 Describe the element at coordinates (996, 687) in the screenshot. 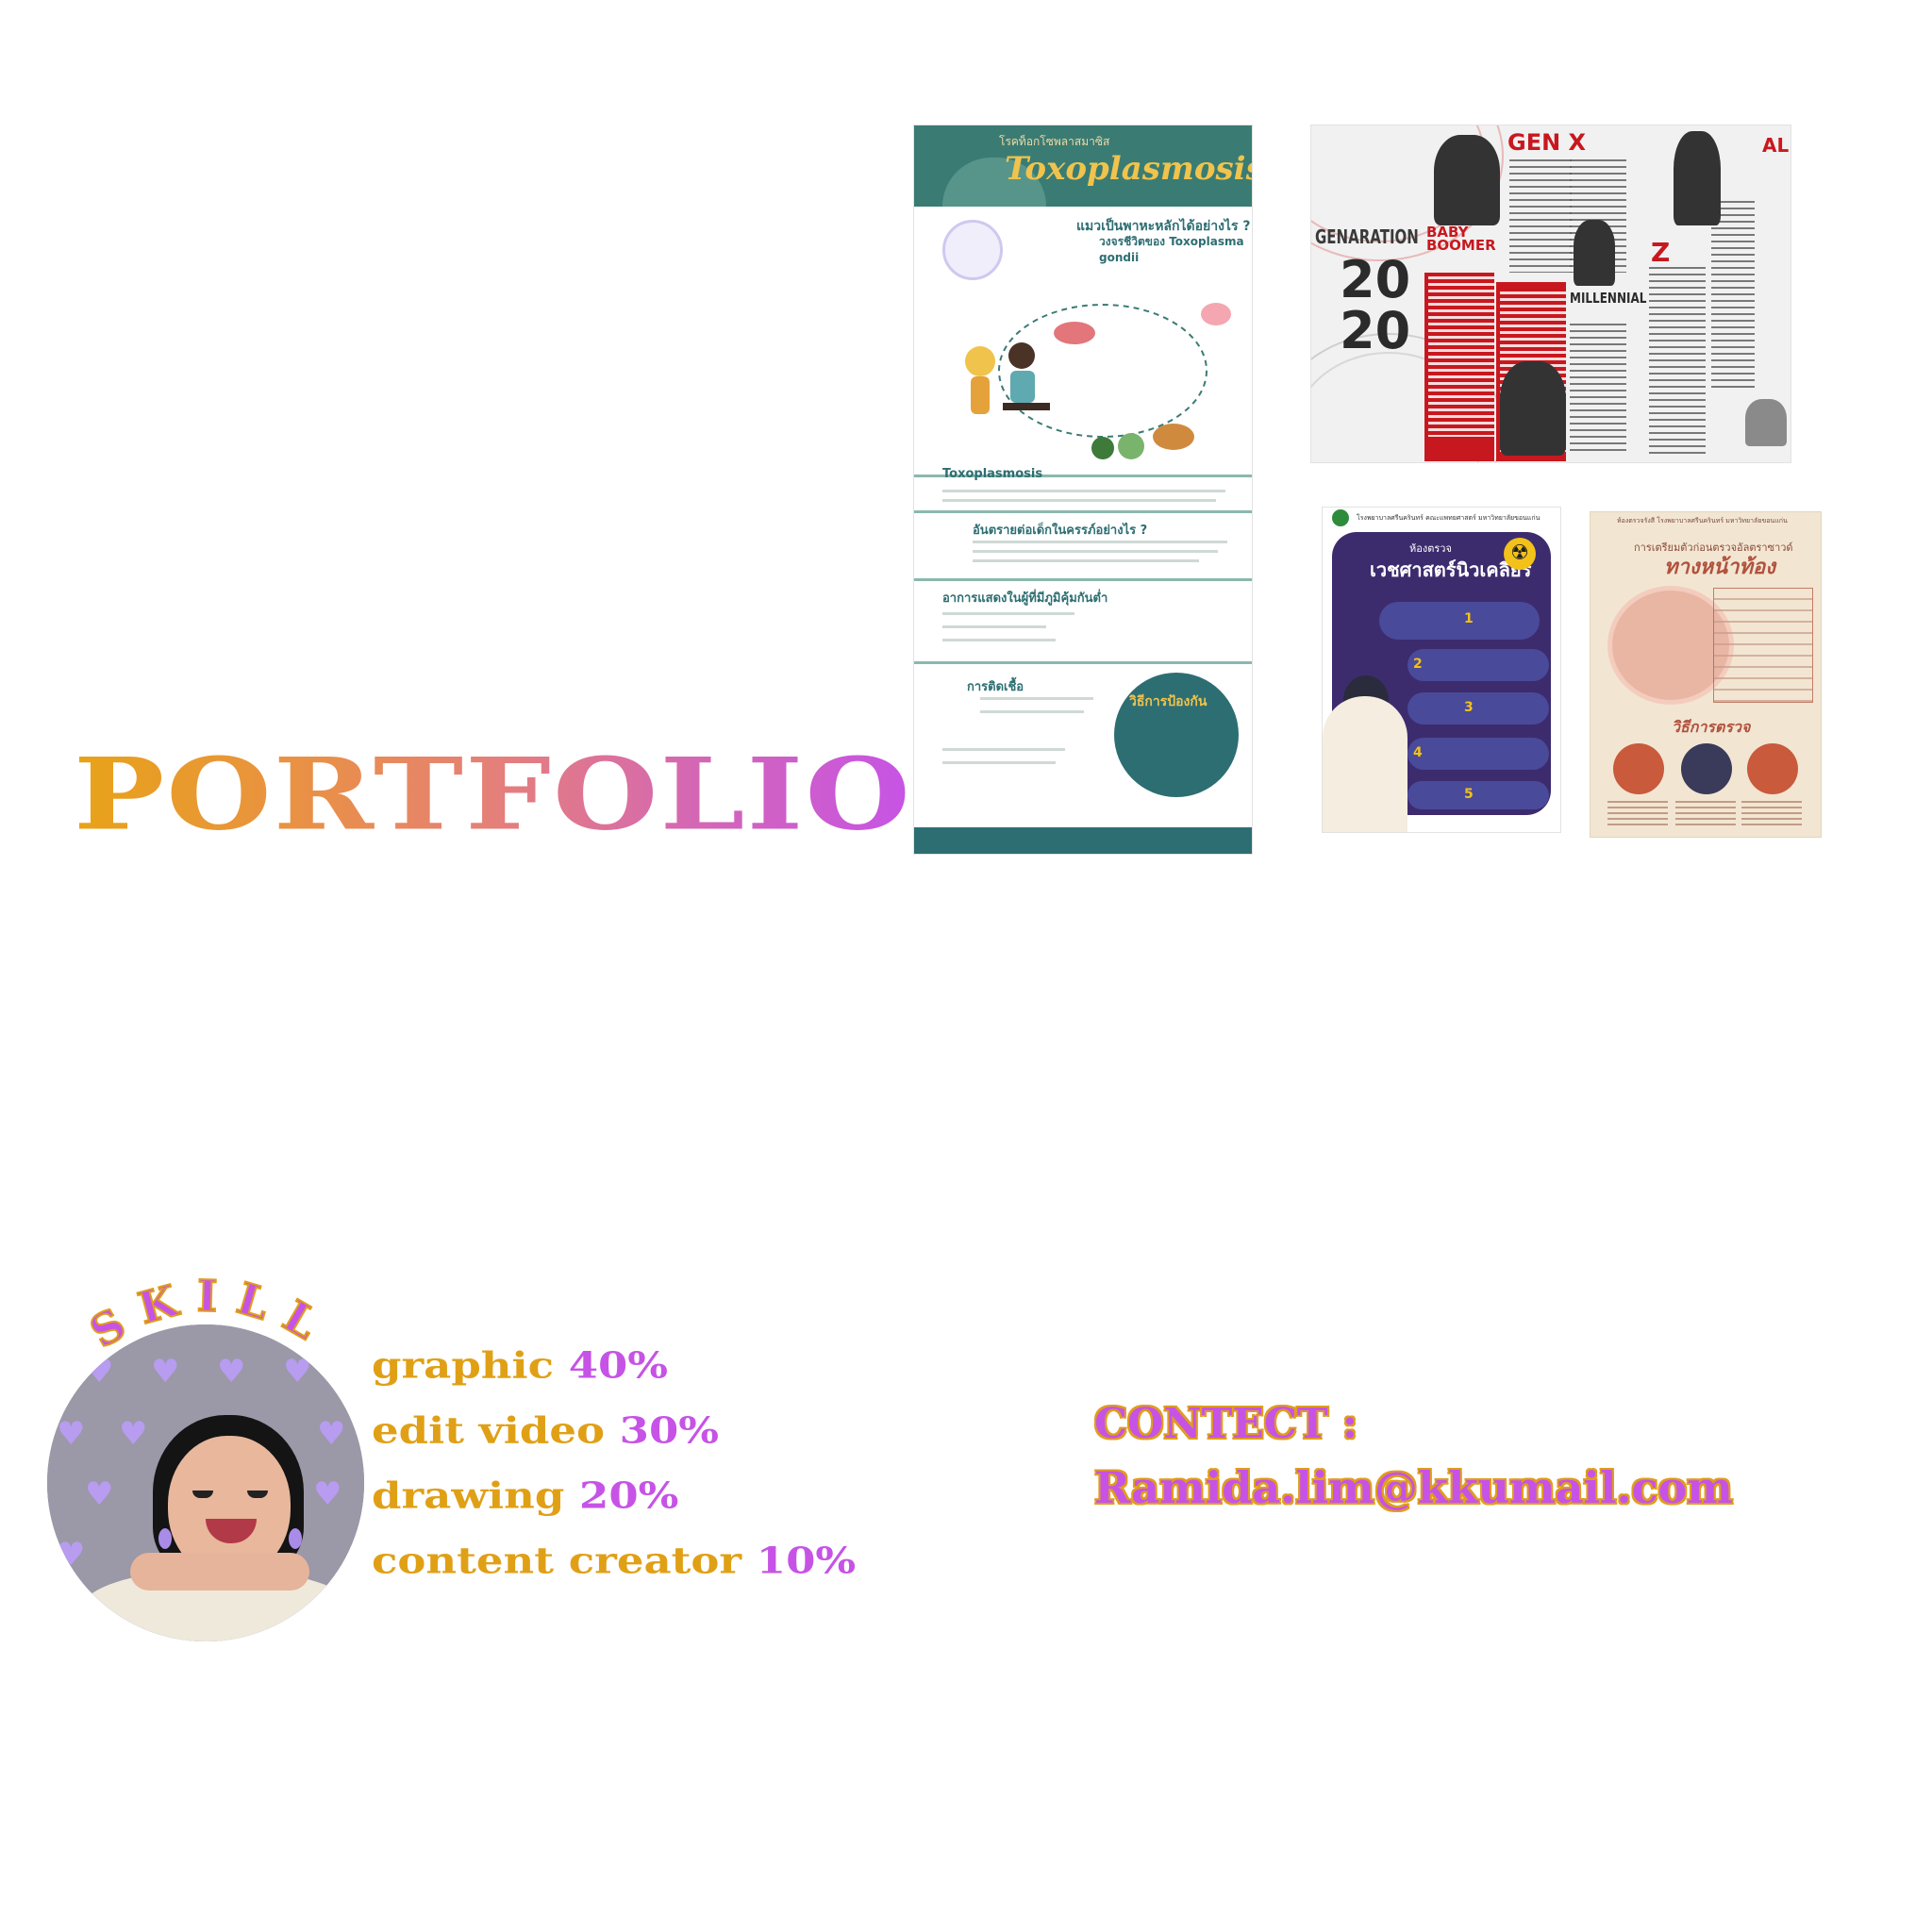

I see `section-heading: การติดเชื้อ` at that location.